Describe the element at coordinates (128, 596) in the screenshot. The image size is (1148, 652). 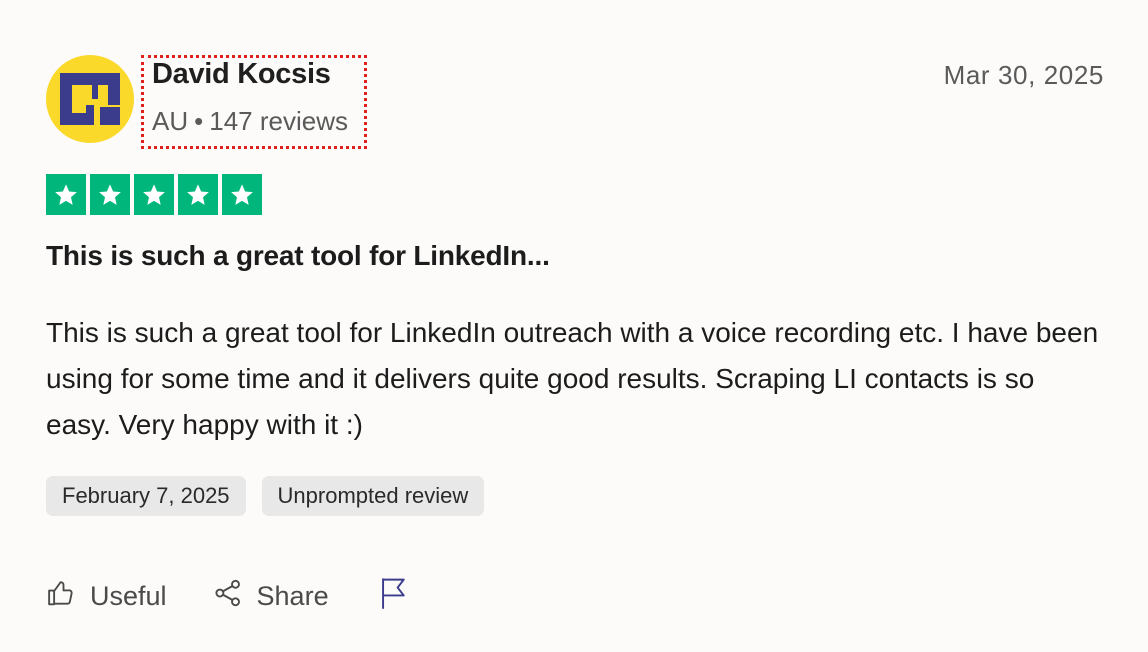
I see `useful-label: Useful` at that location.